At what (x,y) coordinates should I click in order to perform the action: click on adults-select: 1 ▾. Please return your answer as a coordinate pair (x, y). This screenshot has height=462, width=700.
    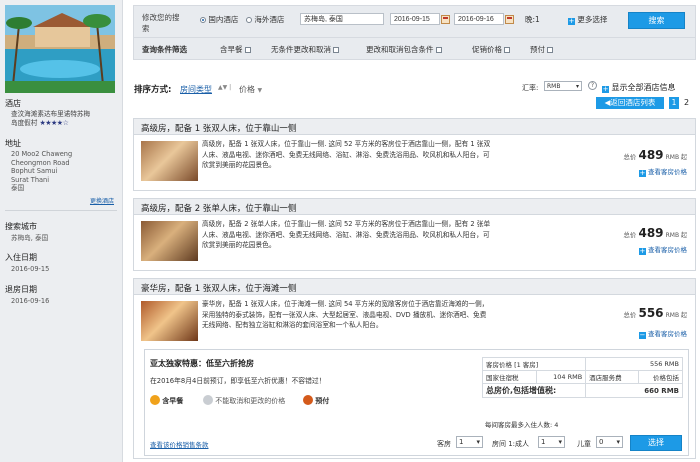
    Looking at the image, I should click on (551, 442).